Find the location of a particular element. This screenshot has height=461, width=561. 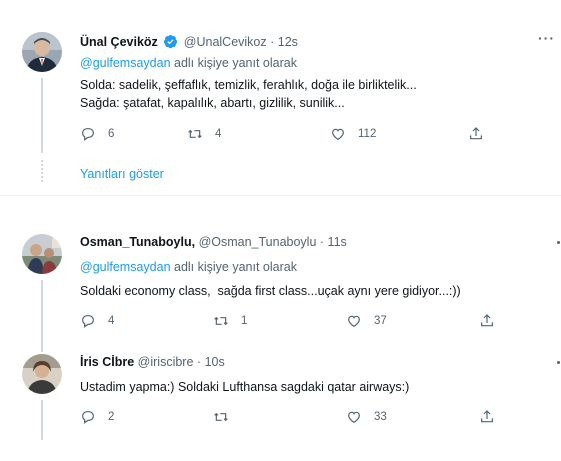

reply-button: 6 is located at coordinates (97, 134).